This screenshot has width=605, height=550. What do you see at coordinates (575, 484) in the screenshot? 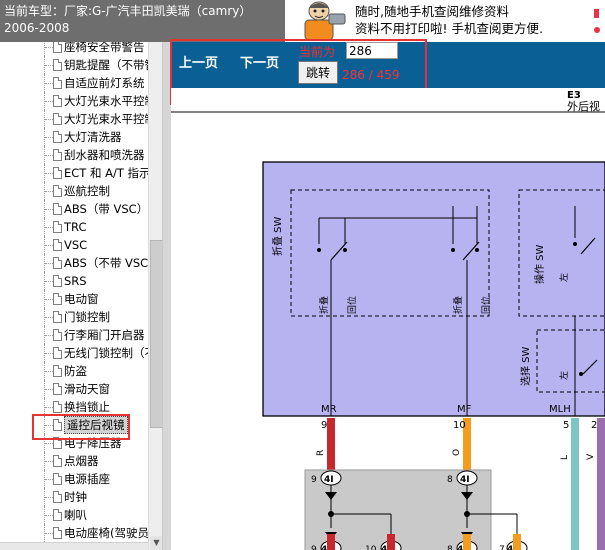
I see `wire-teal` at bounding box center [575, 484].